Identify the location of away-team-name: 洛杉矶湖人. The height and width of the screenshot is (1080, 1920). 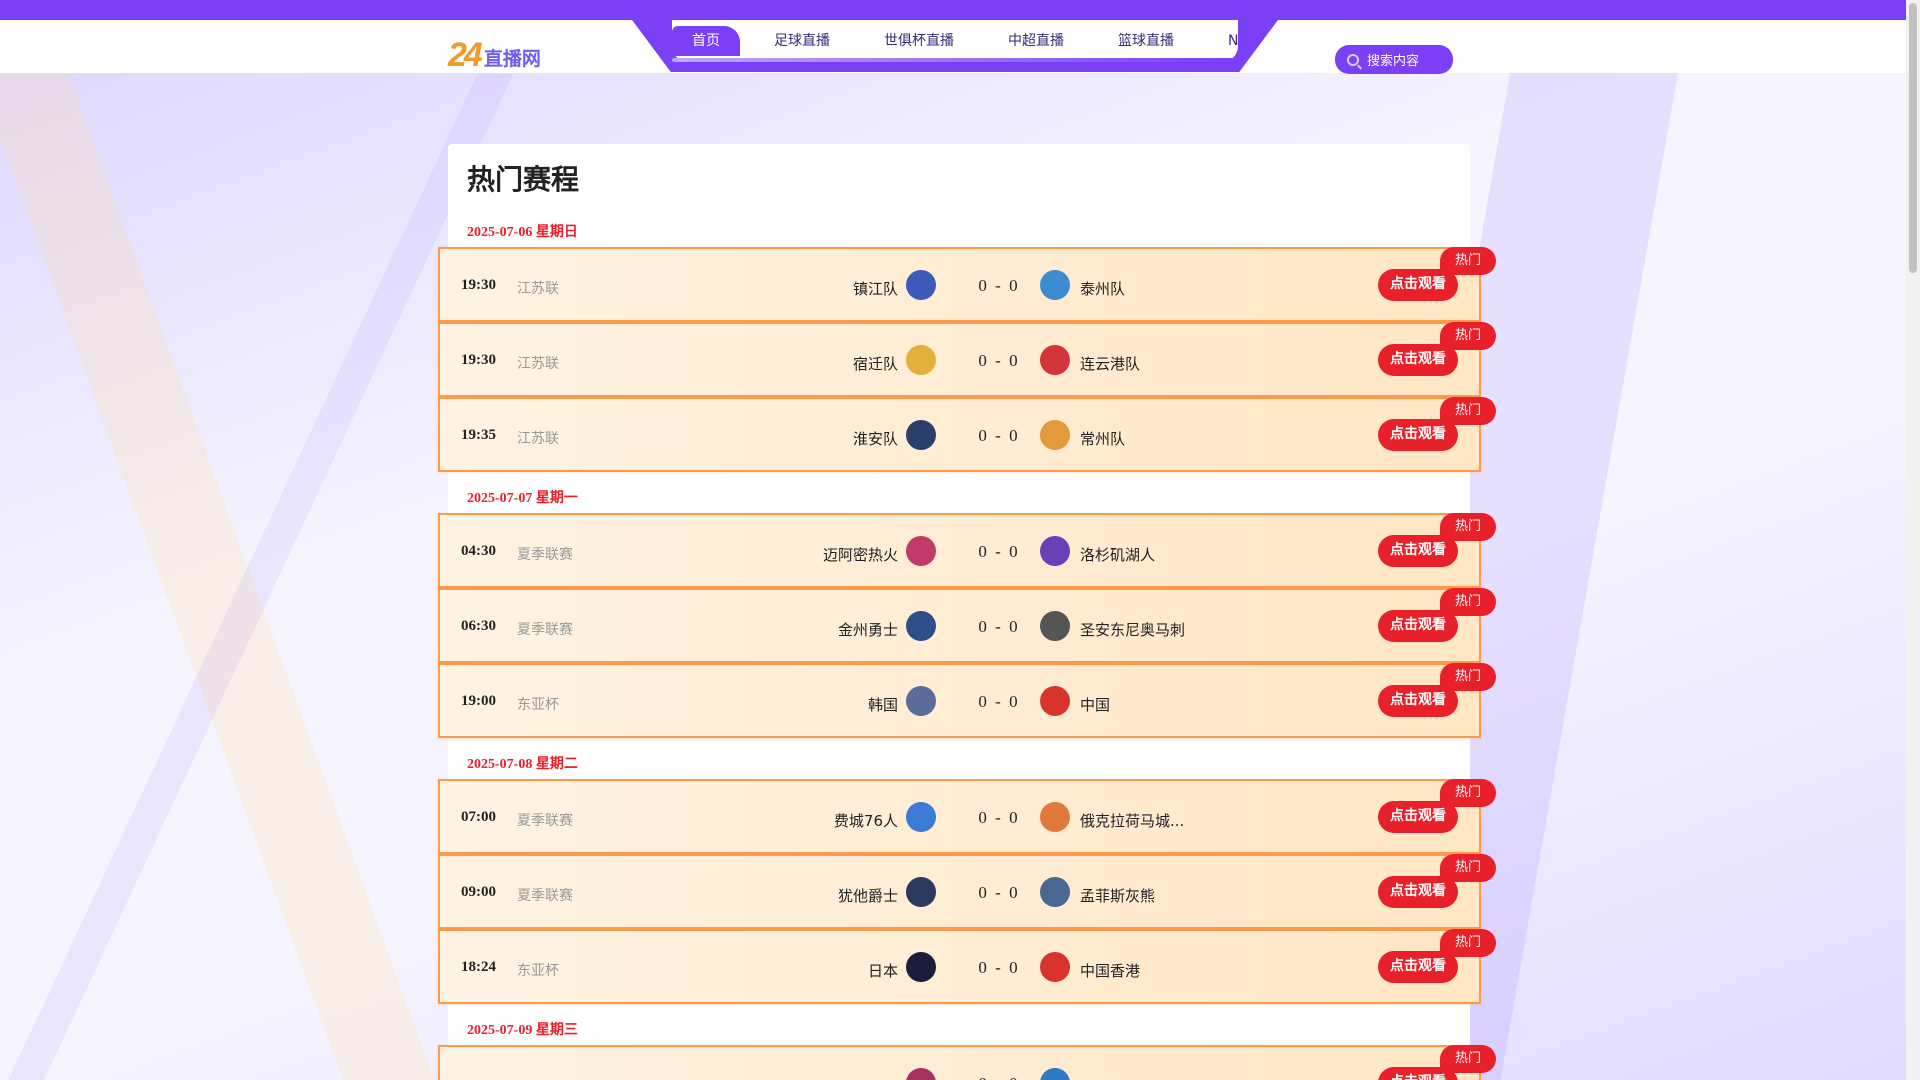
(1118, 555).